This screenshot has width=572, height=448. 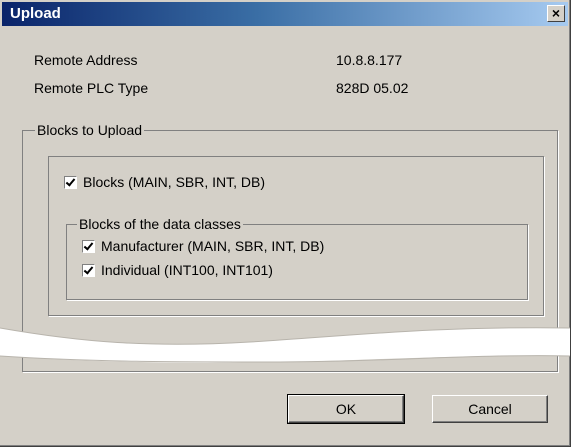 I want to click on close-button: ×, so click(x=556, y=13).